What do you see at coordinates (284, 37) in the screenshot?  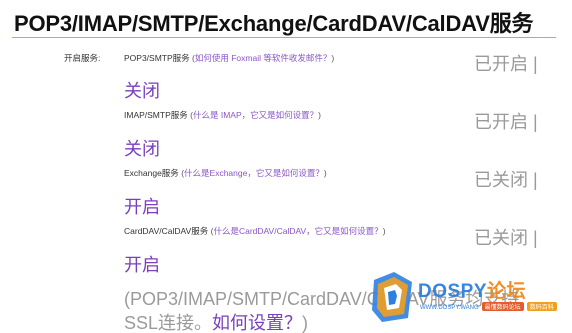 I see `title-divider` at bounding box center [284, 37].